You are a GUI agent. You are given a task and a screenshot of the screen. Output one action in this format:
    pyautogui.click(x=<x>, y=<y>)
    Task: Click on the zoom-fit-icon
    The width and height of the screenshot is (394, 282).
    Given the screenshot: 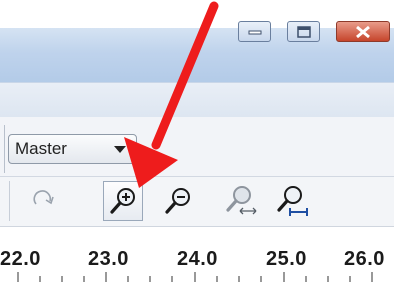 What is the action you would take?
    pyautogui.click(x=241, y=200)
    